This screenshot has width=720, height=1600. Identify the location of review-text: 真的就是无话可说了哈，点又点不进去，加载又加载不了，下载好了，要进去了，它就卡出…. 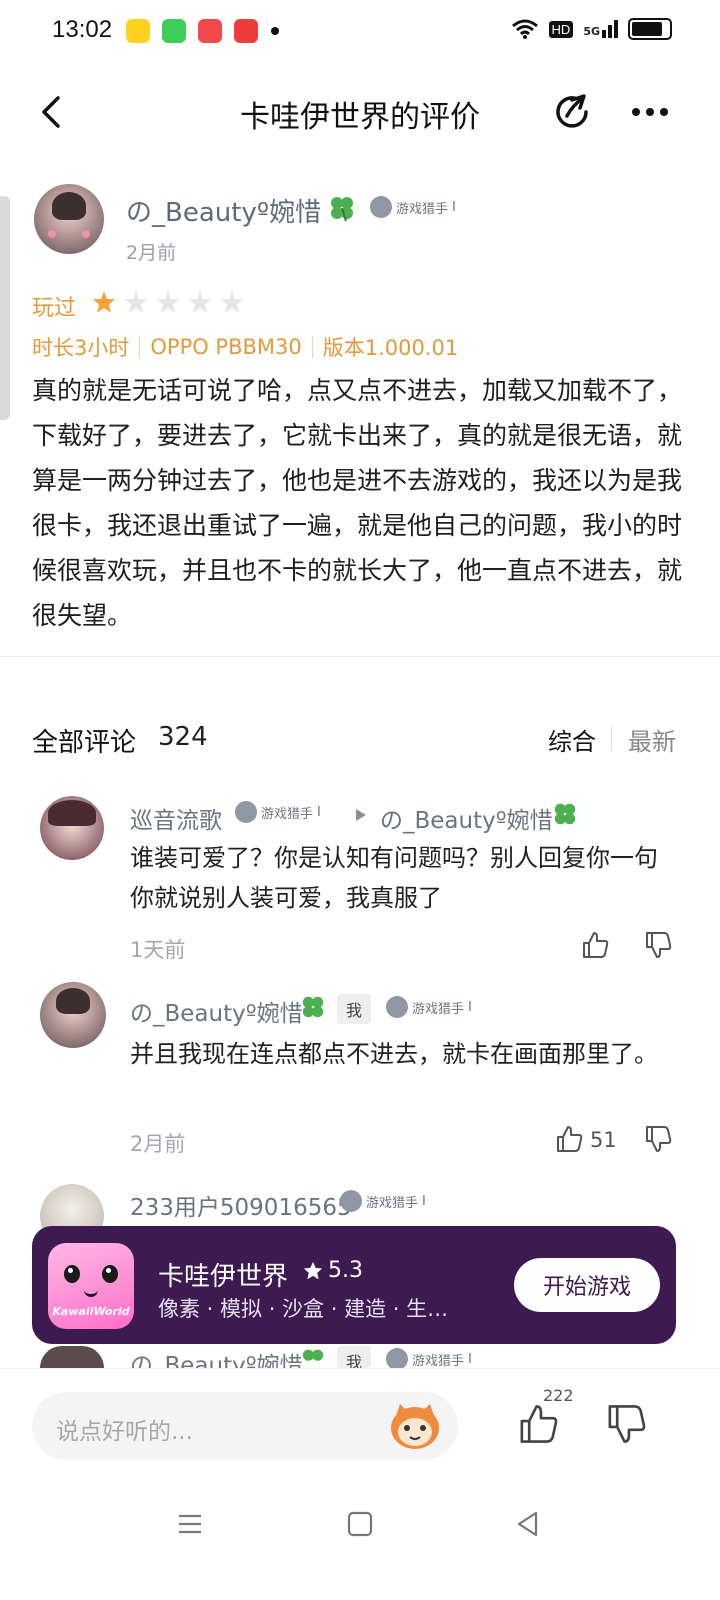
(357, 503).